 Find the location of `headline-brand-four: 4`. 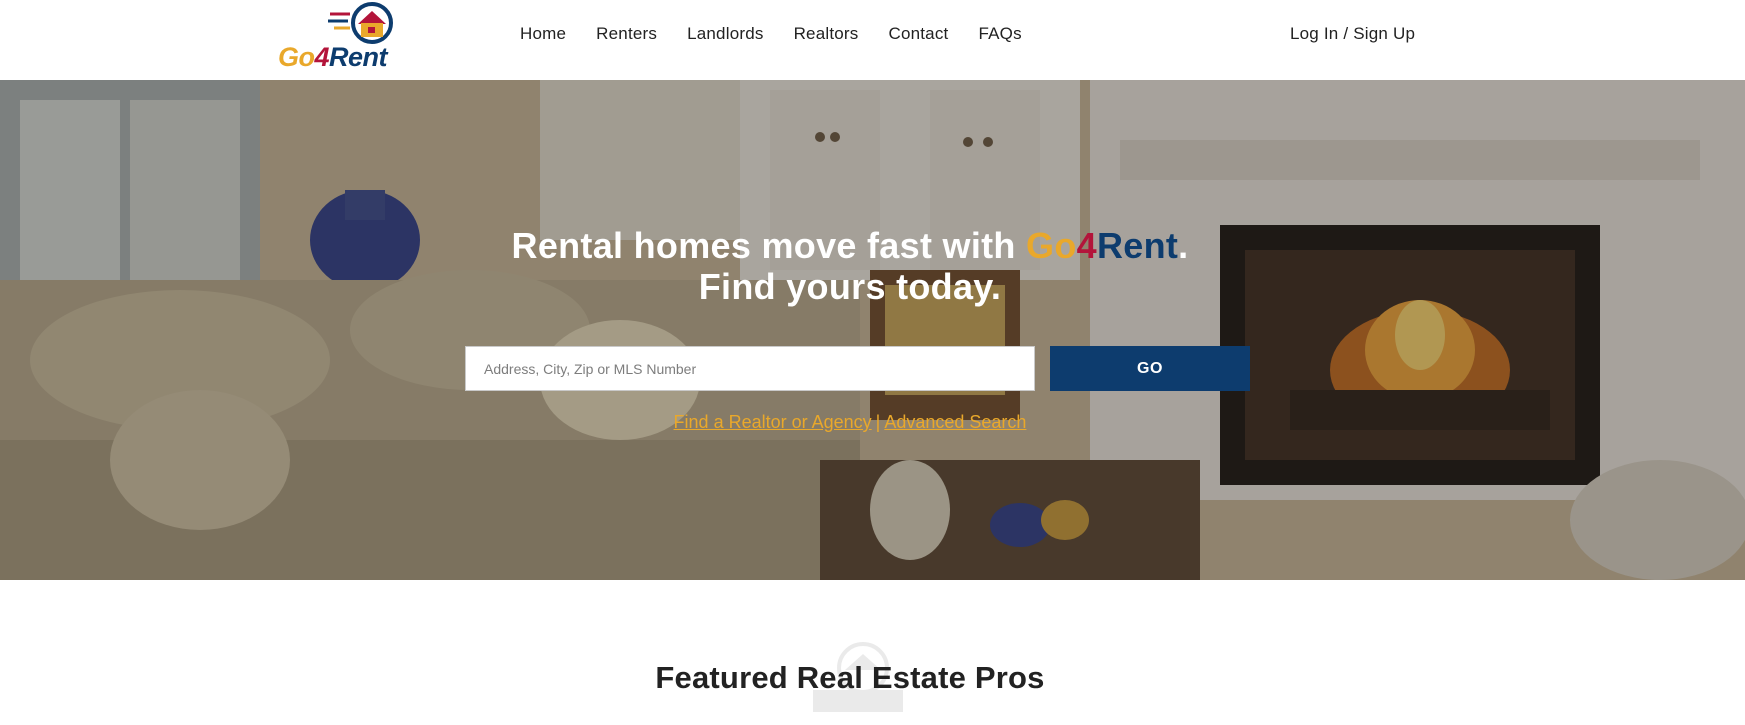

headline-brand-four: 4 is located at coordinates (1086, 245).